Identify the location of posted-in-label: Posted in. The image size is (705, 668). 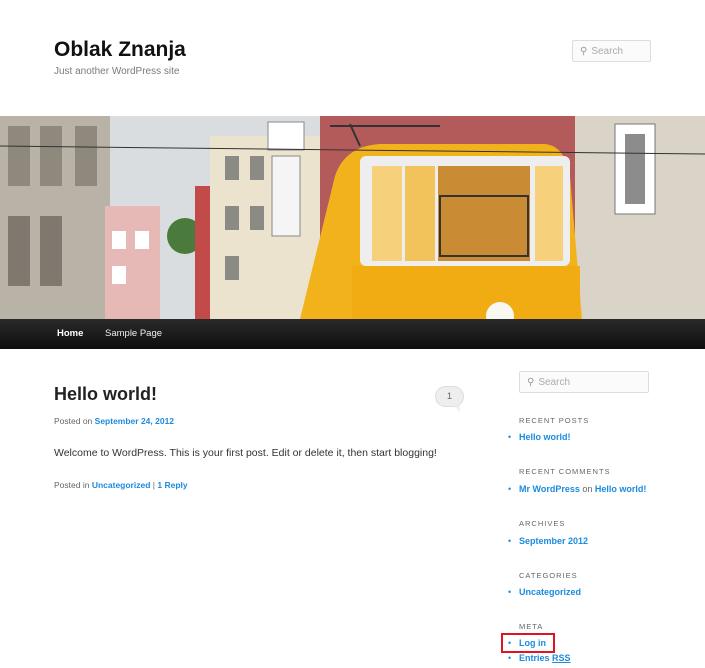
(72, 485).